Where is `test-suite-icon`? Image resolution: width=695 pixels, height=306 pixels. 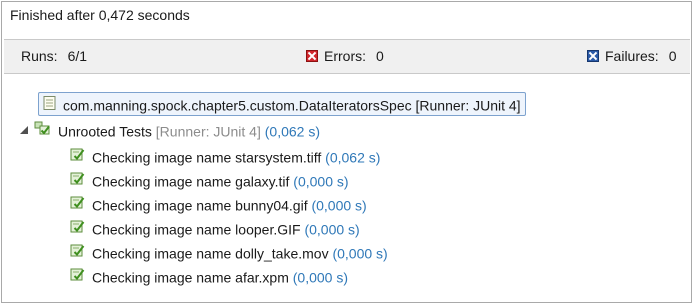
test-suite-icon is located at coordinates (50, 105).